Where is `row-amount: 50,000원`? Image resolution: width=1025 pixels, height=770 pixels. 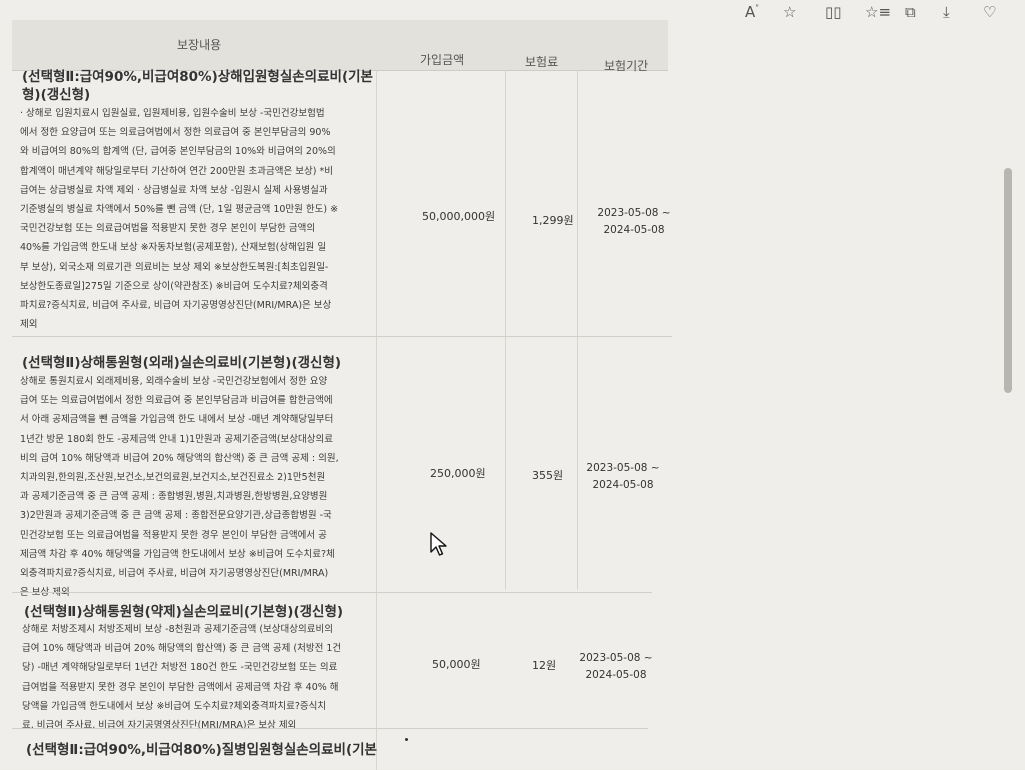
row-amount: 50,000원 is located at coordinates (456, 664).